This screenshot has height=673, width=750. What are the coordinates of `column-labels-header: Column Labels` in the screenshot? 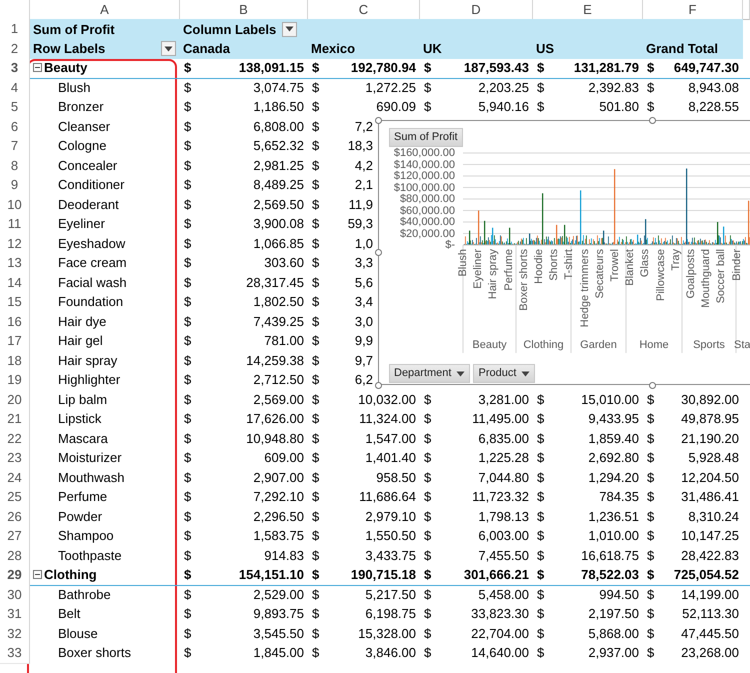 It's located at (229, 29).